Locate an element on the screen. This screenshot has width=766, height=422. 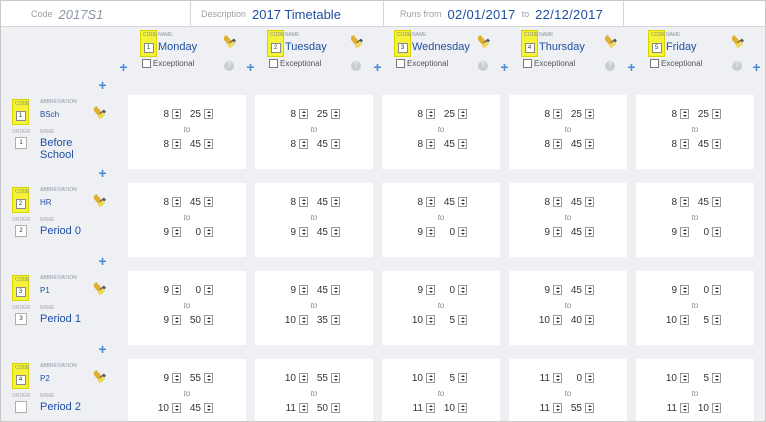
period-order-value: 3 is located at coordinates (21, 319).